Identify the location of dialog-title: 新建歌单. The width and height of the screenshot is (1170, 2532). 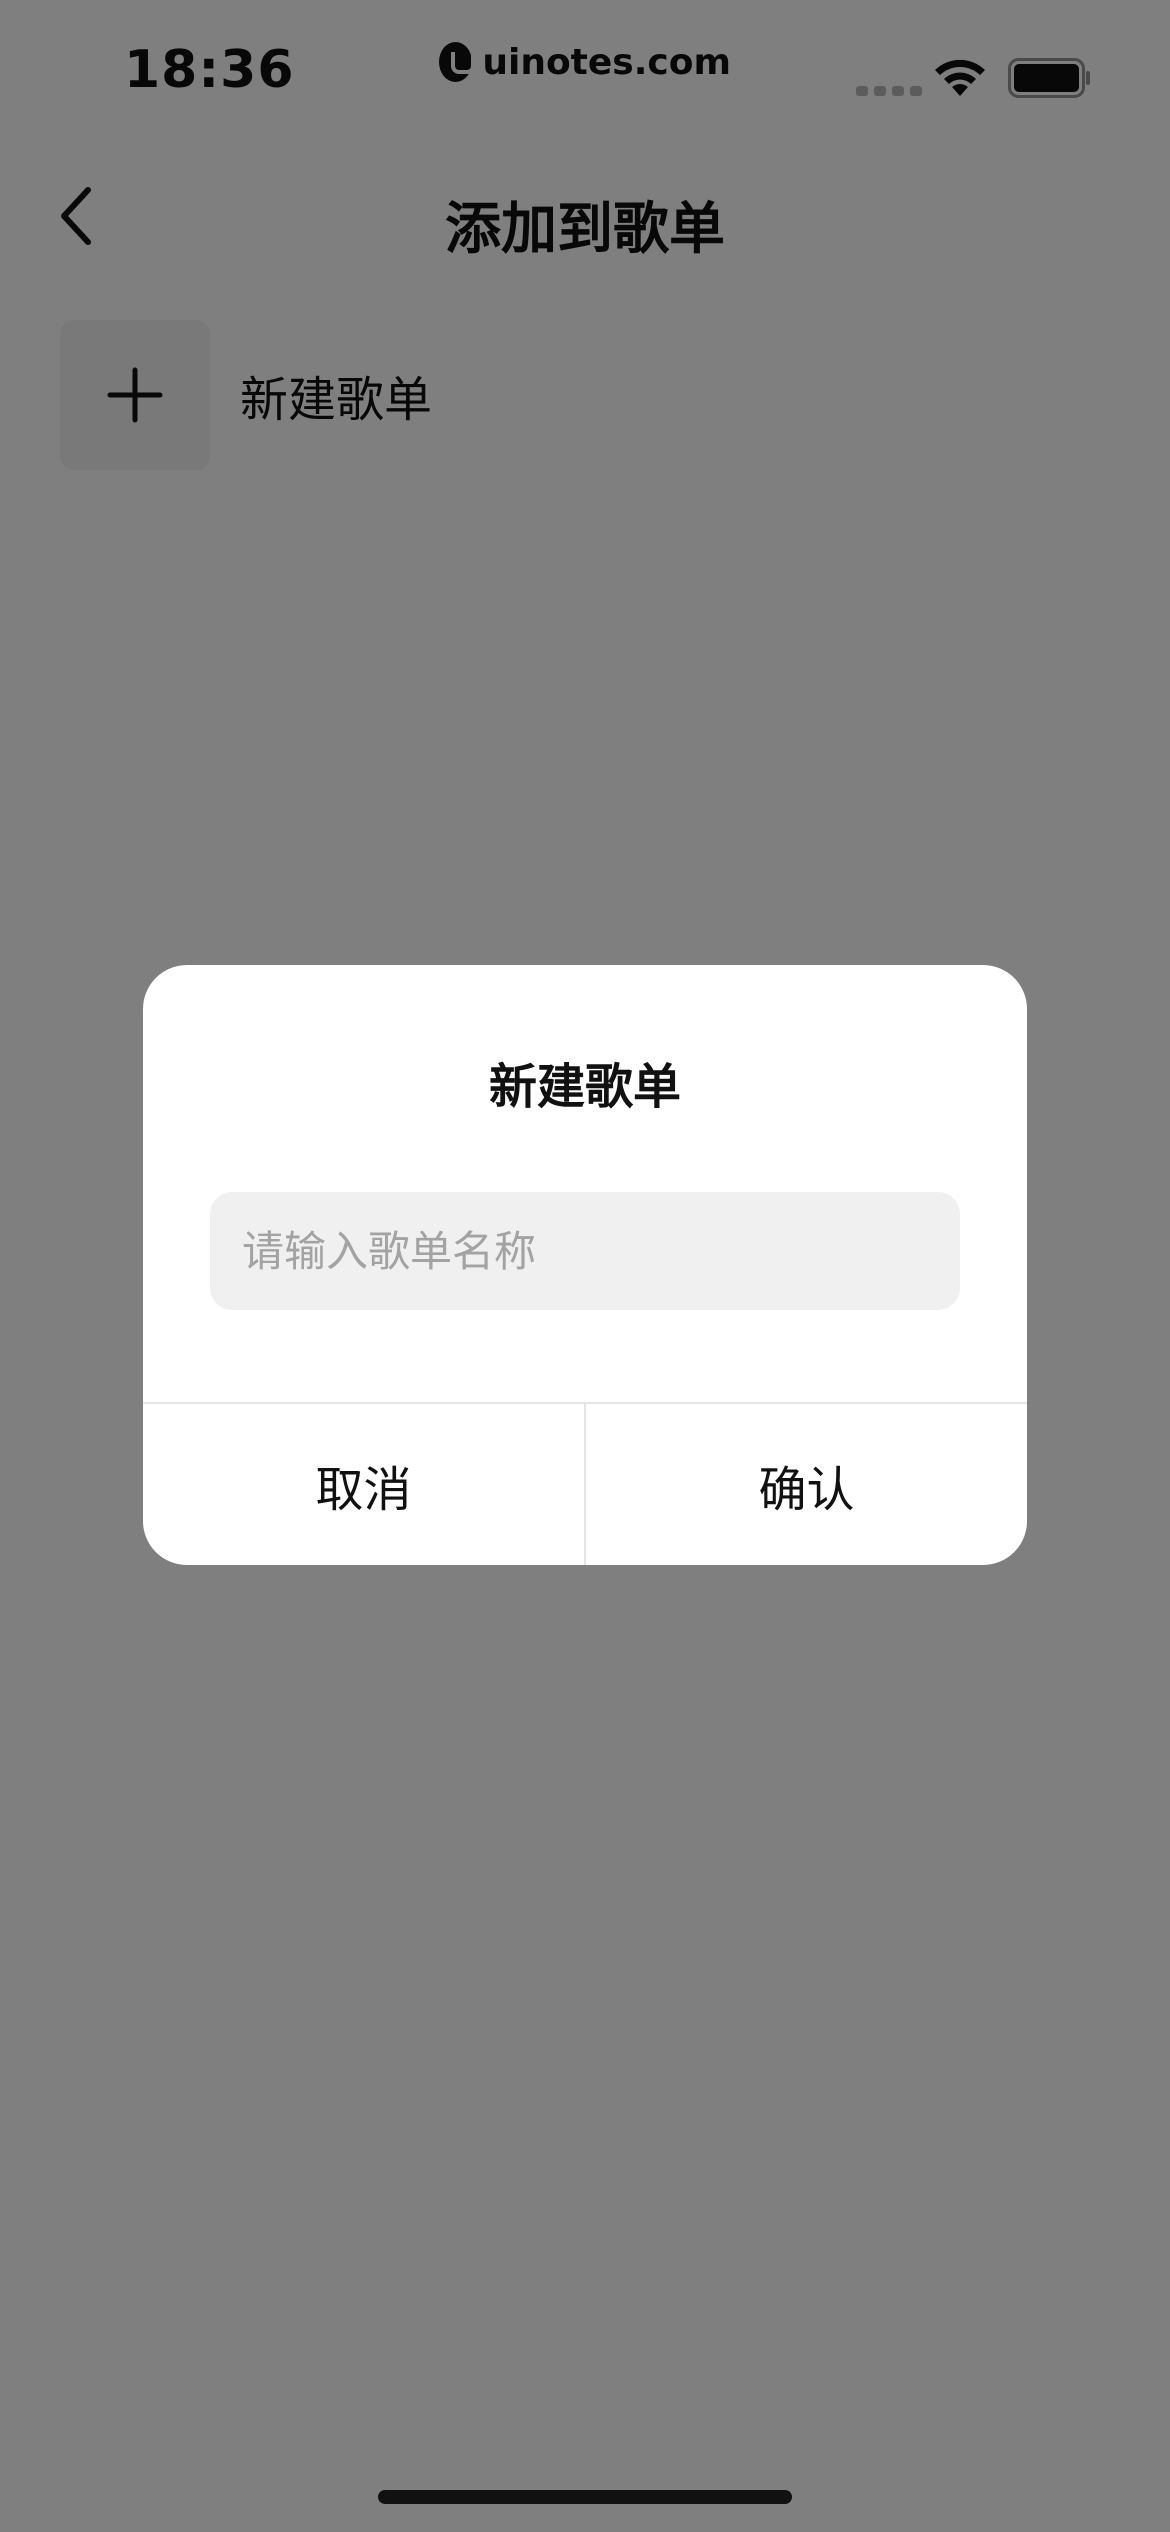
(584, 1087).